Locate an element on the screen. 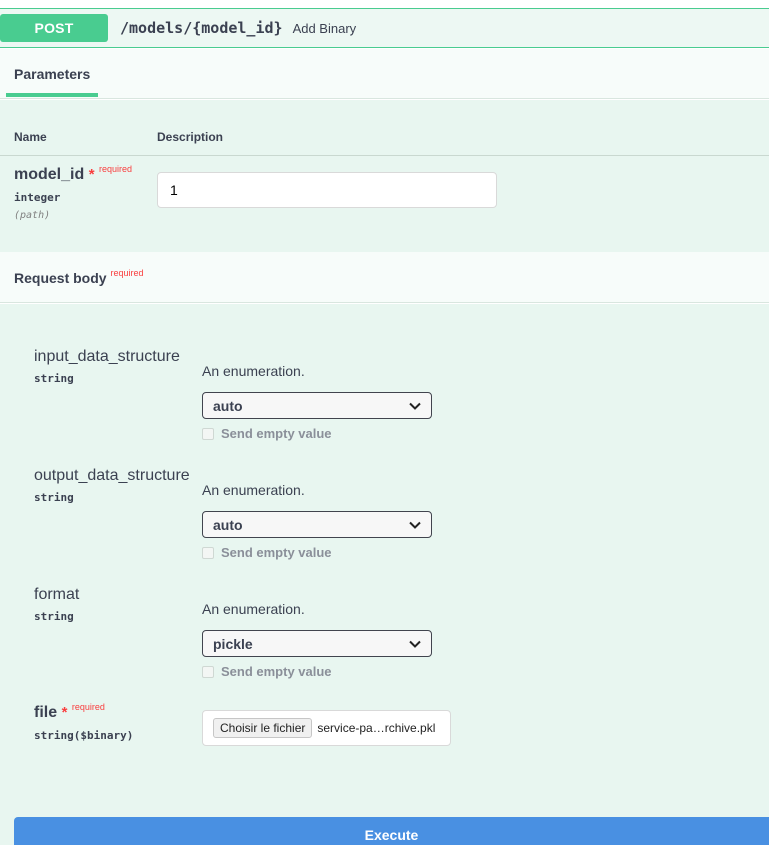 The width and height of the screenshot is (769, 845). column-header-description: Description is located at coordinates (190, 137).